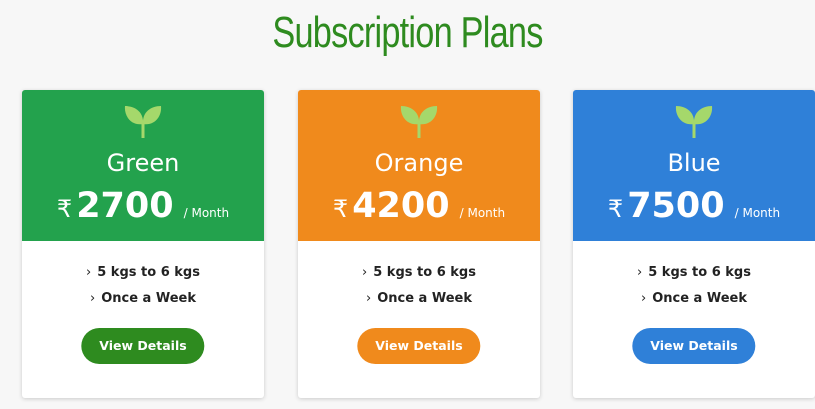 The height and width of the screenshot is (409, 815). Describe the element at coordinates (401, 206) in the screenshot. I see `plan-price: 4200` at that location.